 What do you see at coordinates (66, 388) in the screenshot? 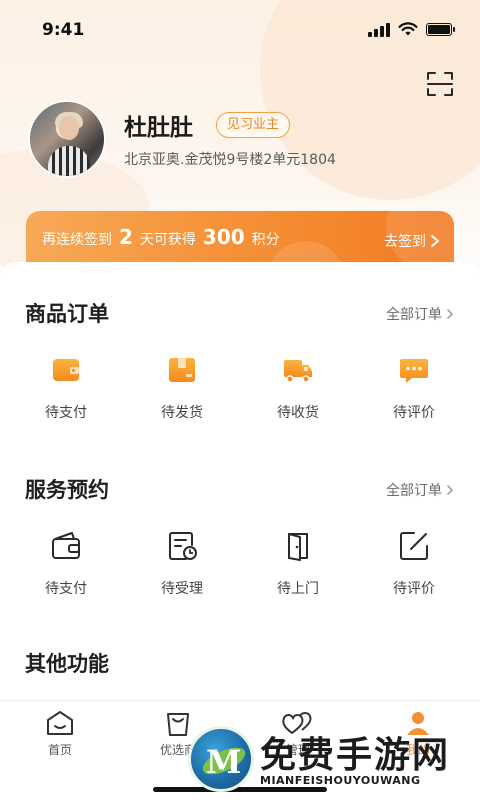
I see `order-pending-payment: 待支付` at bounding box center [66, 388].